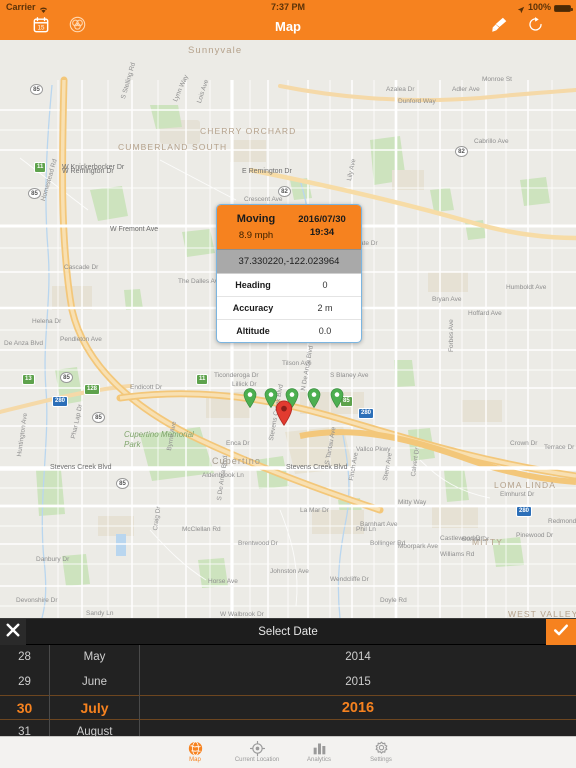 This screenshot has height=768, width=576. I want to click on callout-row-key: Heading, so click(253, 285).